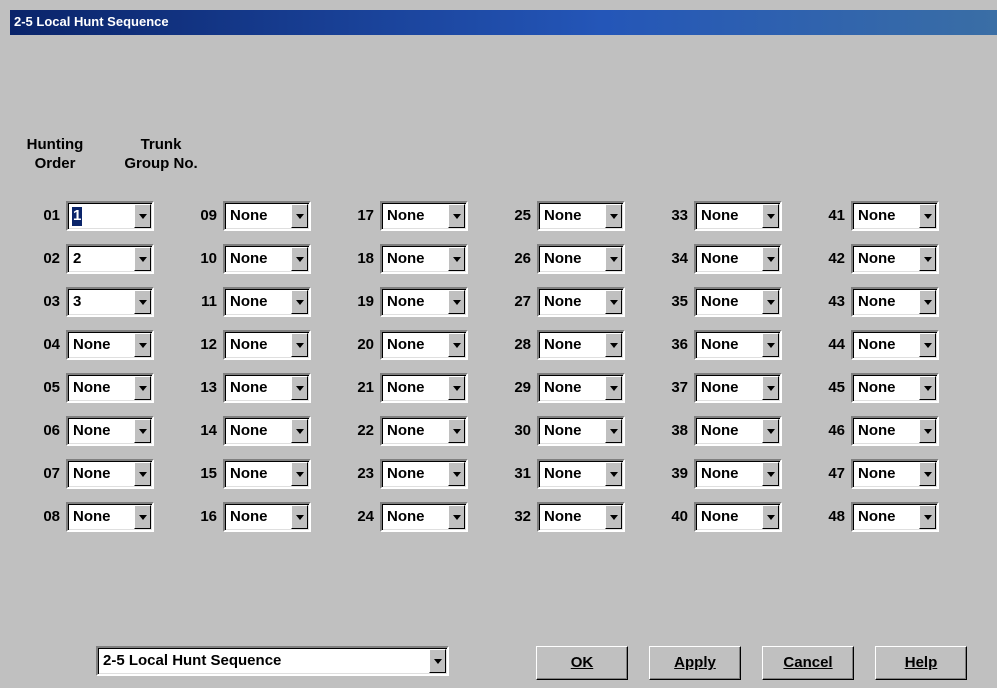 The width and height of the screenshot is (997, 688). I want to click on apply-button: Apply, so click(695, 663).